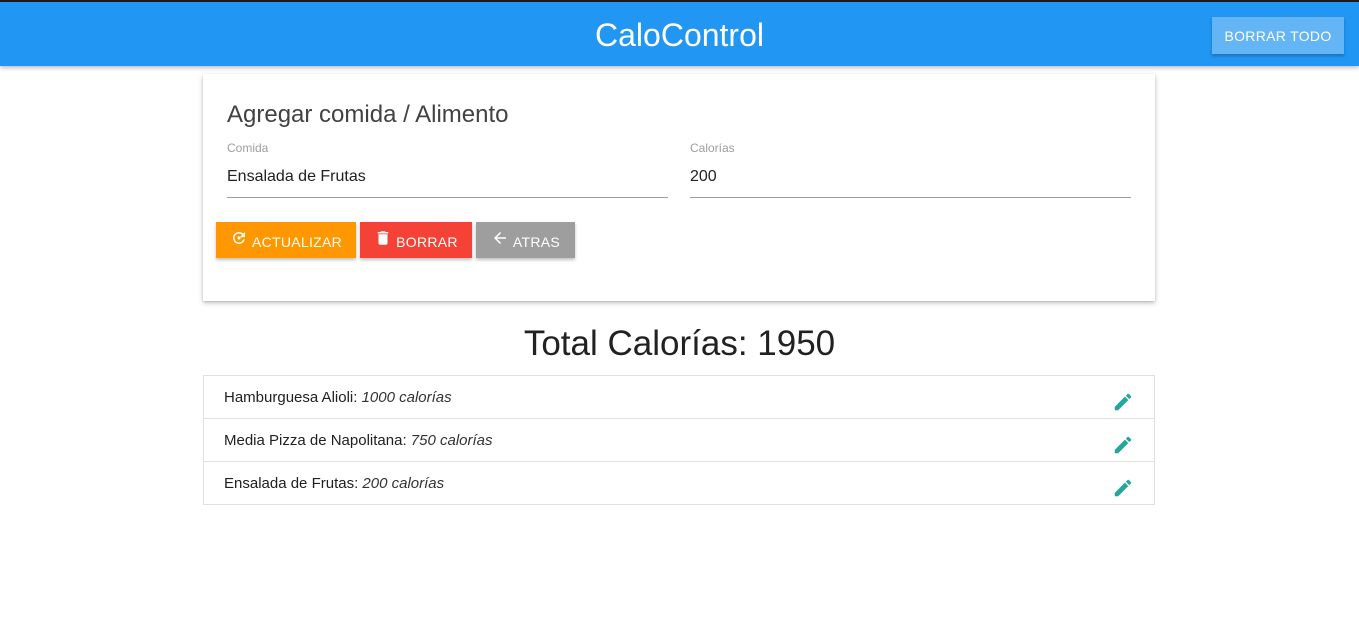  What do you see at coordinates (447, 182) in the screenshot?
I see `food-input` at bounding box center [447, 182].